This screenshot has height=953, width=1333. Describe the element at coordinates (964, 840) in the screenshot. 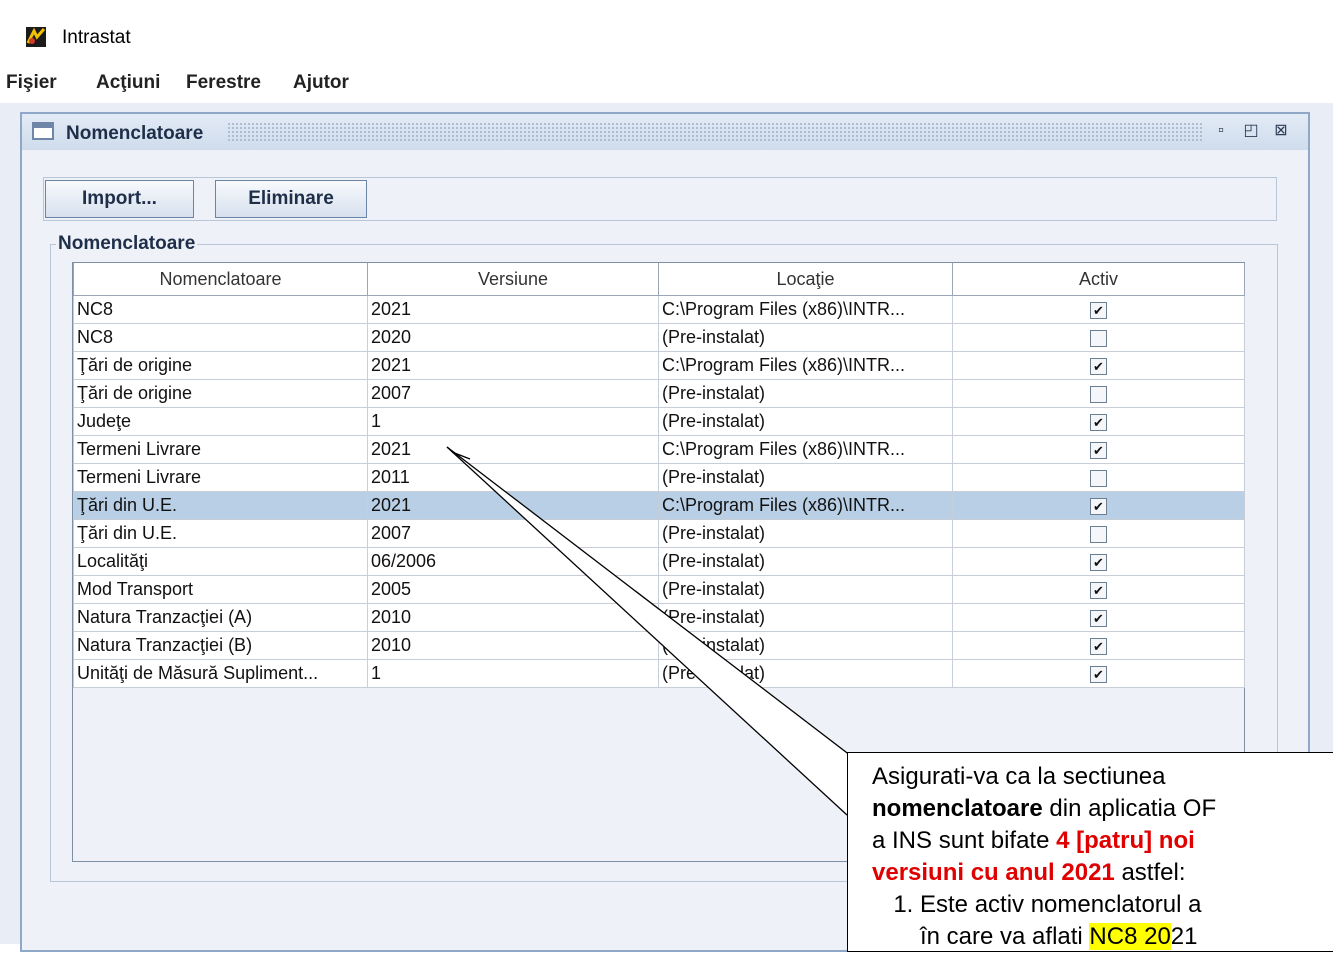

I see `callout-line-3-start: a INS sunt bifate` at that location.